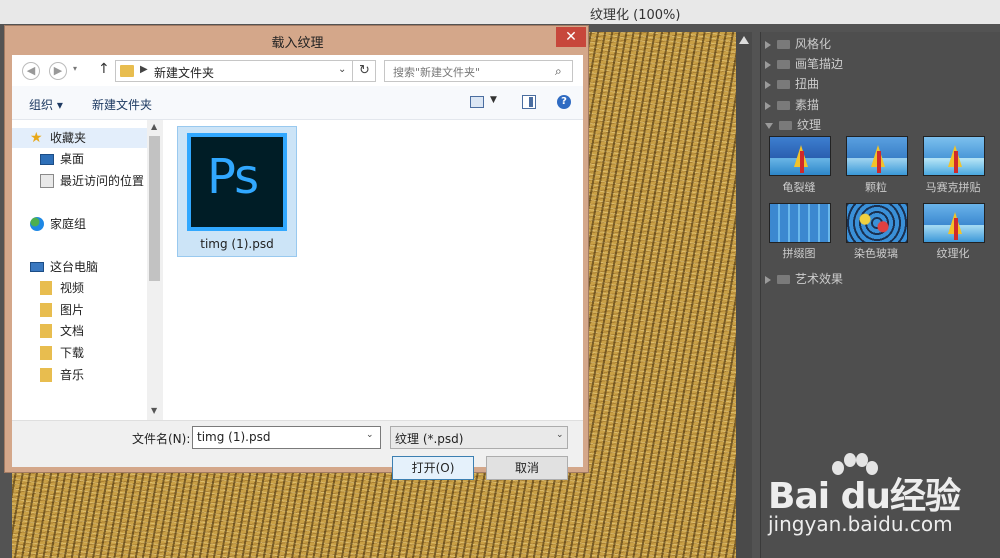 Image resolution: width=1000 pixels, height=558 pixels. What do you see at coordinates (79, 375) in the screenshot?
I see `nav-music: 音乐` at bounding box center [79, 375].